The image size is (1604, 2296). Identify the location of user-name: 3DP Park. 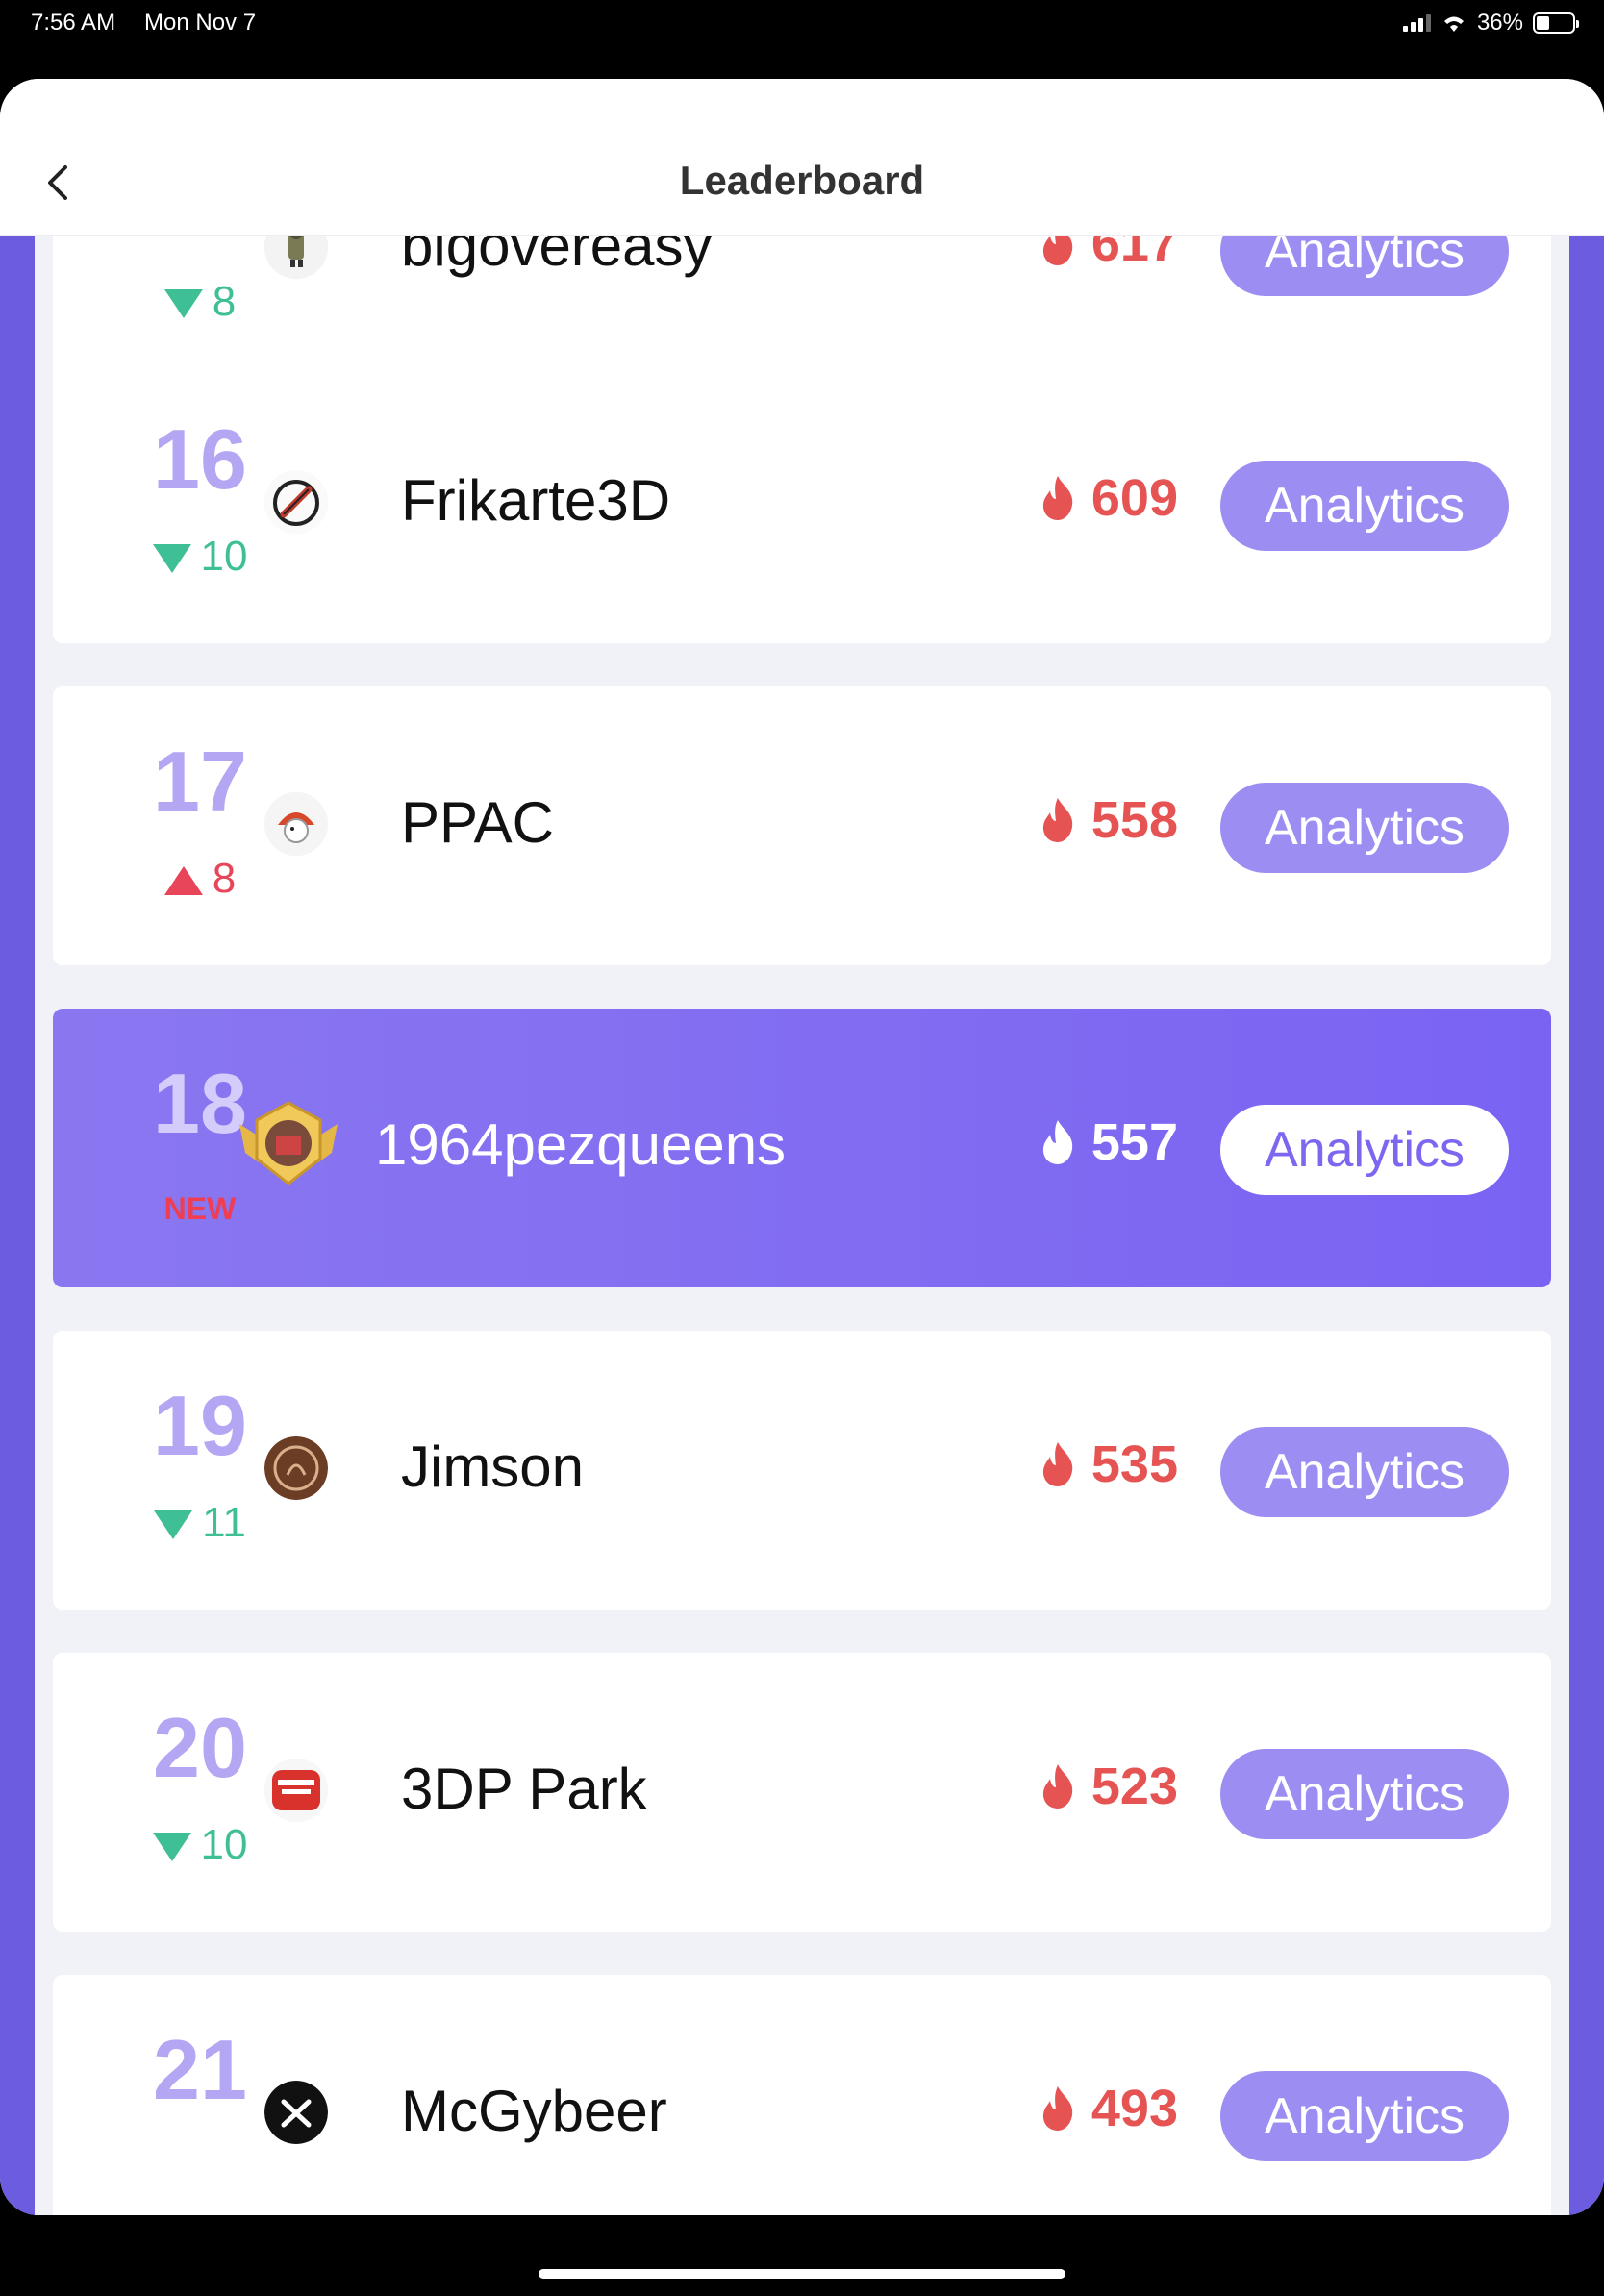
(524, 1789).